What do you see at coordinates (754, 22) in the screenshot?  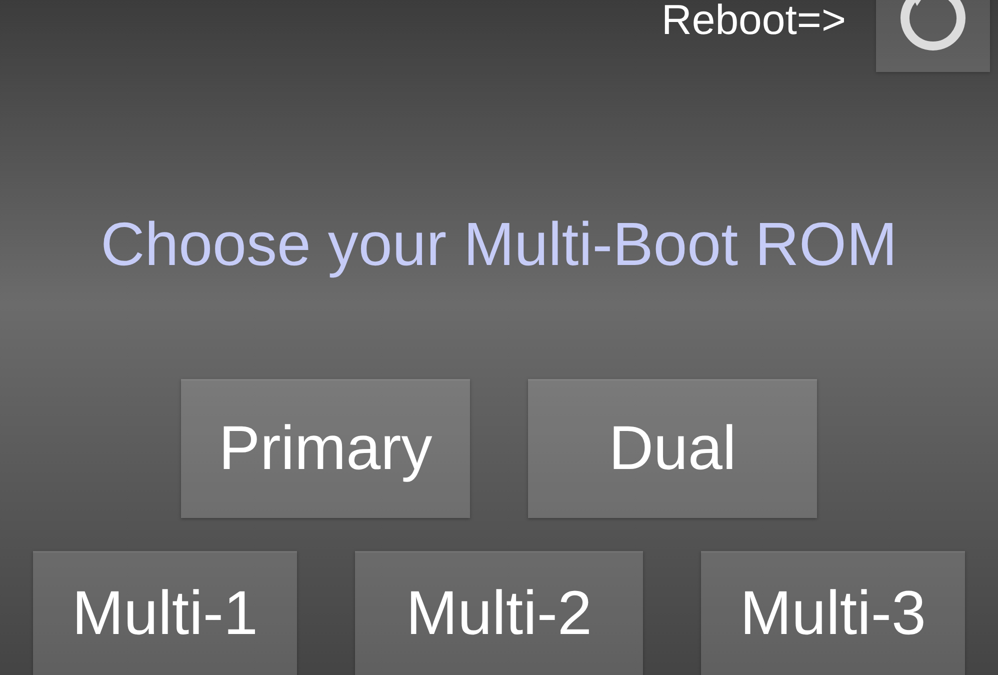 I see `reboot-label: Reboot=>` at bounding box center [754, 22].